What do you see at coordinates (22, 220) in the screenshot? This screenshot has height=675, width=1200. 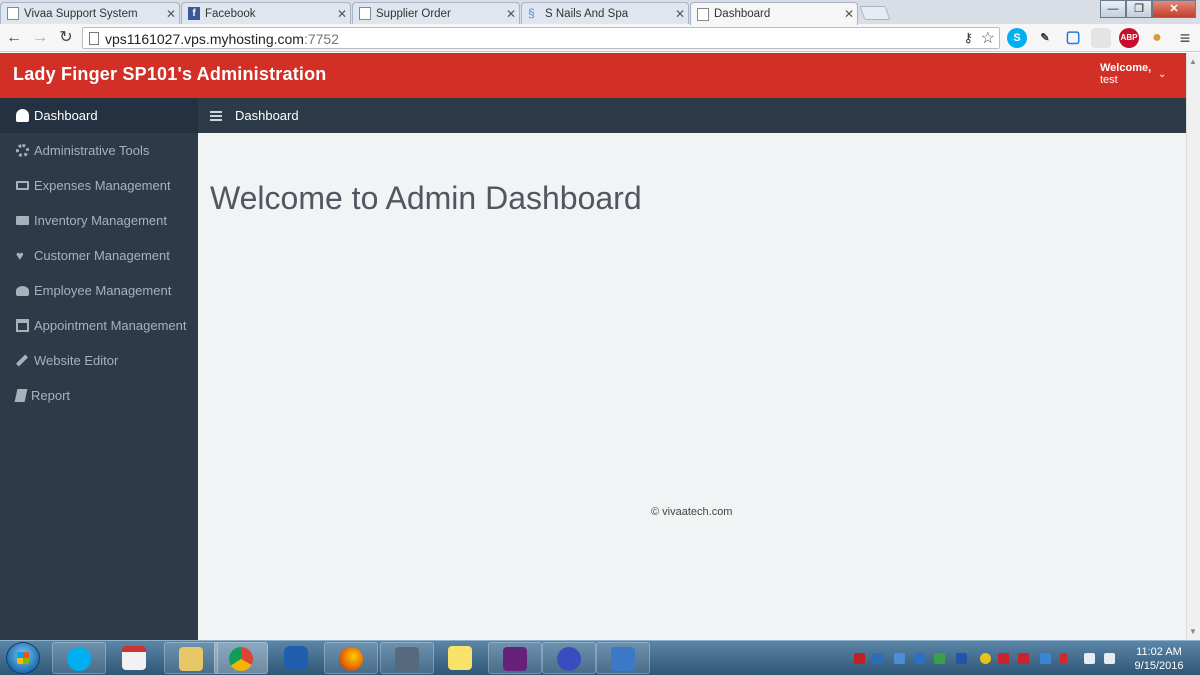 I see `truck-icon` at bounding box center [22, 220].